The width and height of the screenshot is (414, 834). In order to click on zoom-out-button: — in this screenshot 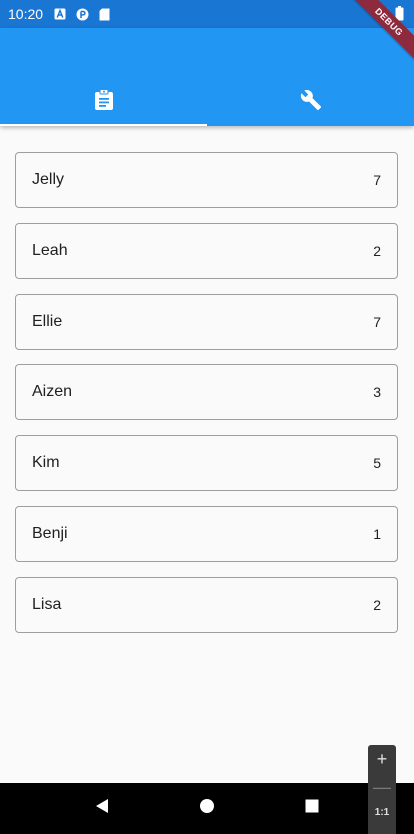, I will do `click(382, 787)`.